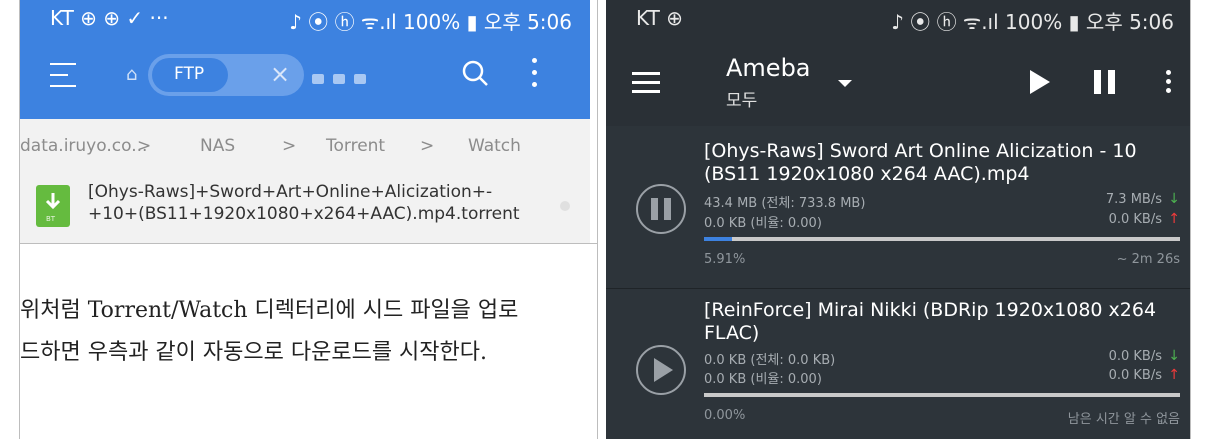  I want to click on torrent-size-row: 43.4 MB (전체: 733.8 MB) 7.3 MB/s ↓, so click(942, 201).